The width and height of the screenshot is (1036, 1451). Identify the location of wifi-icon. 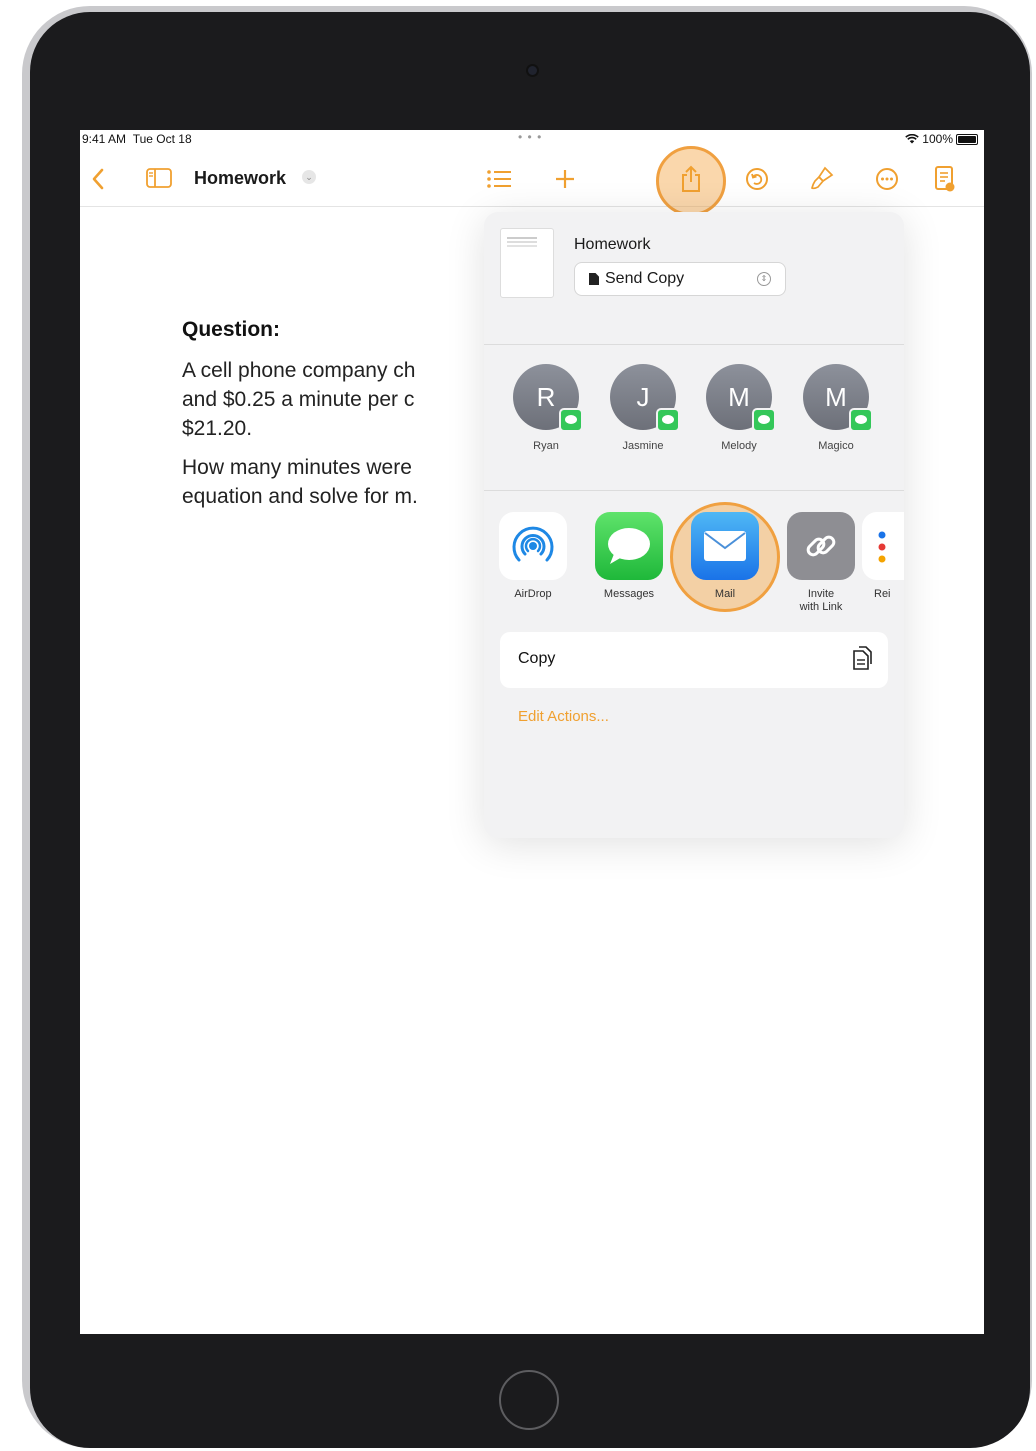
(912, 139).